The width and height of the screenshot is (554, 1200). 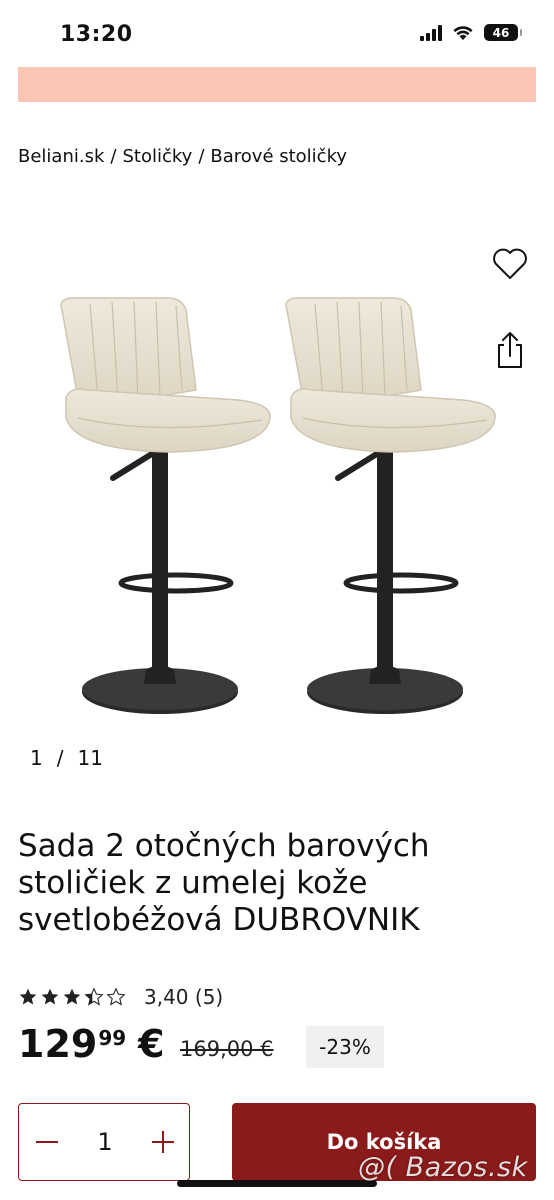 I want to click on battery-level: 46, so click(x=501, y=32).